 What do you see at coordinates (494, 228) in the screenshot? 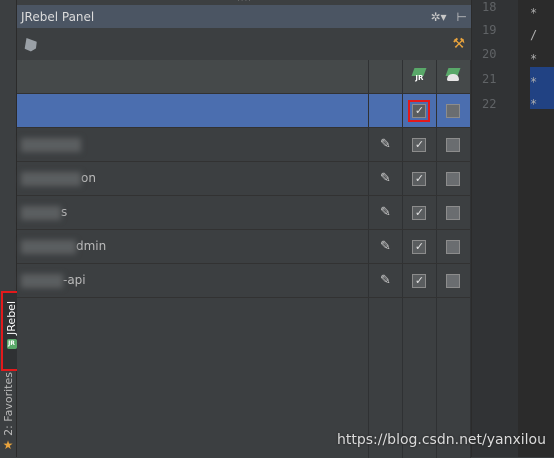
I see `editor-gutter: 18 19 20 21 22` at bounding box center [494, 228].